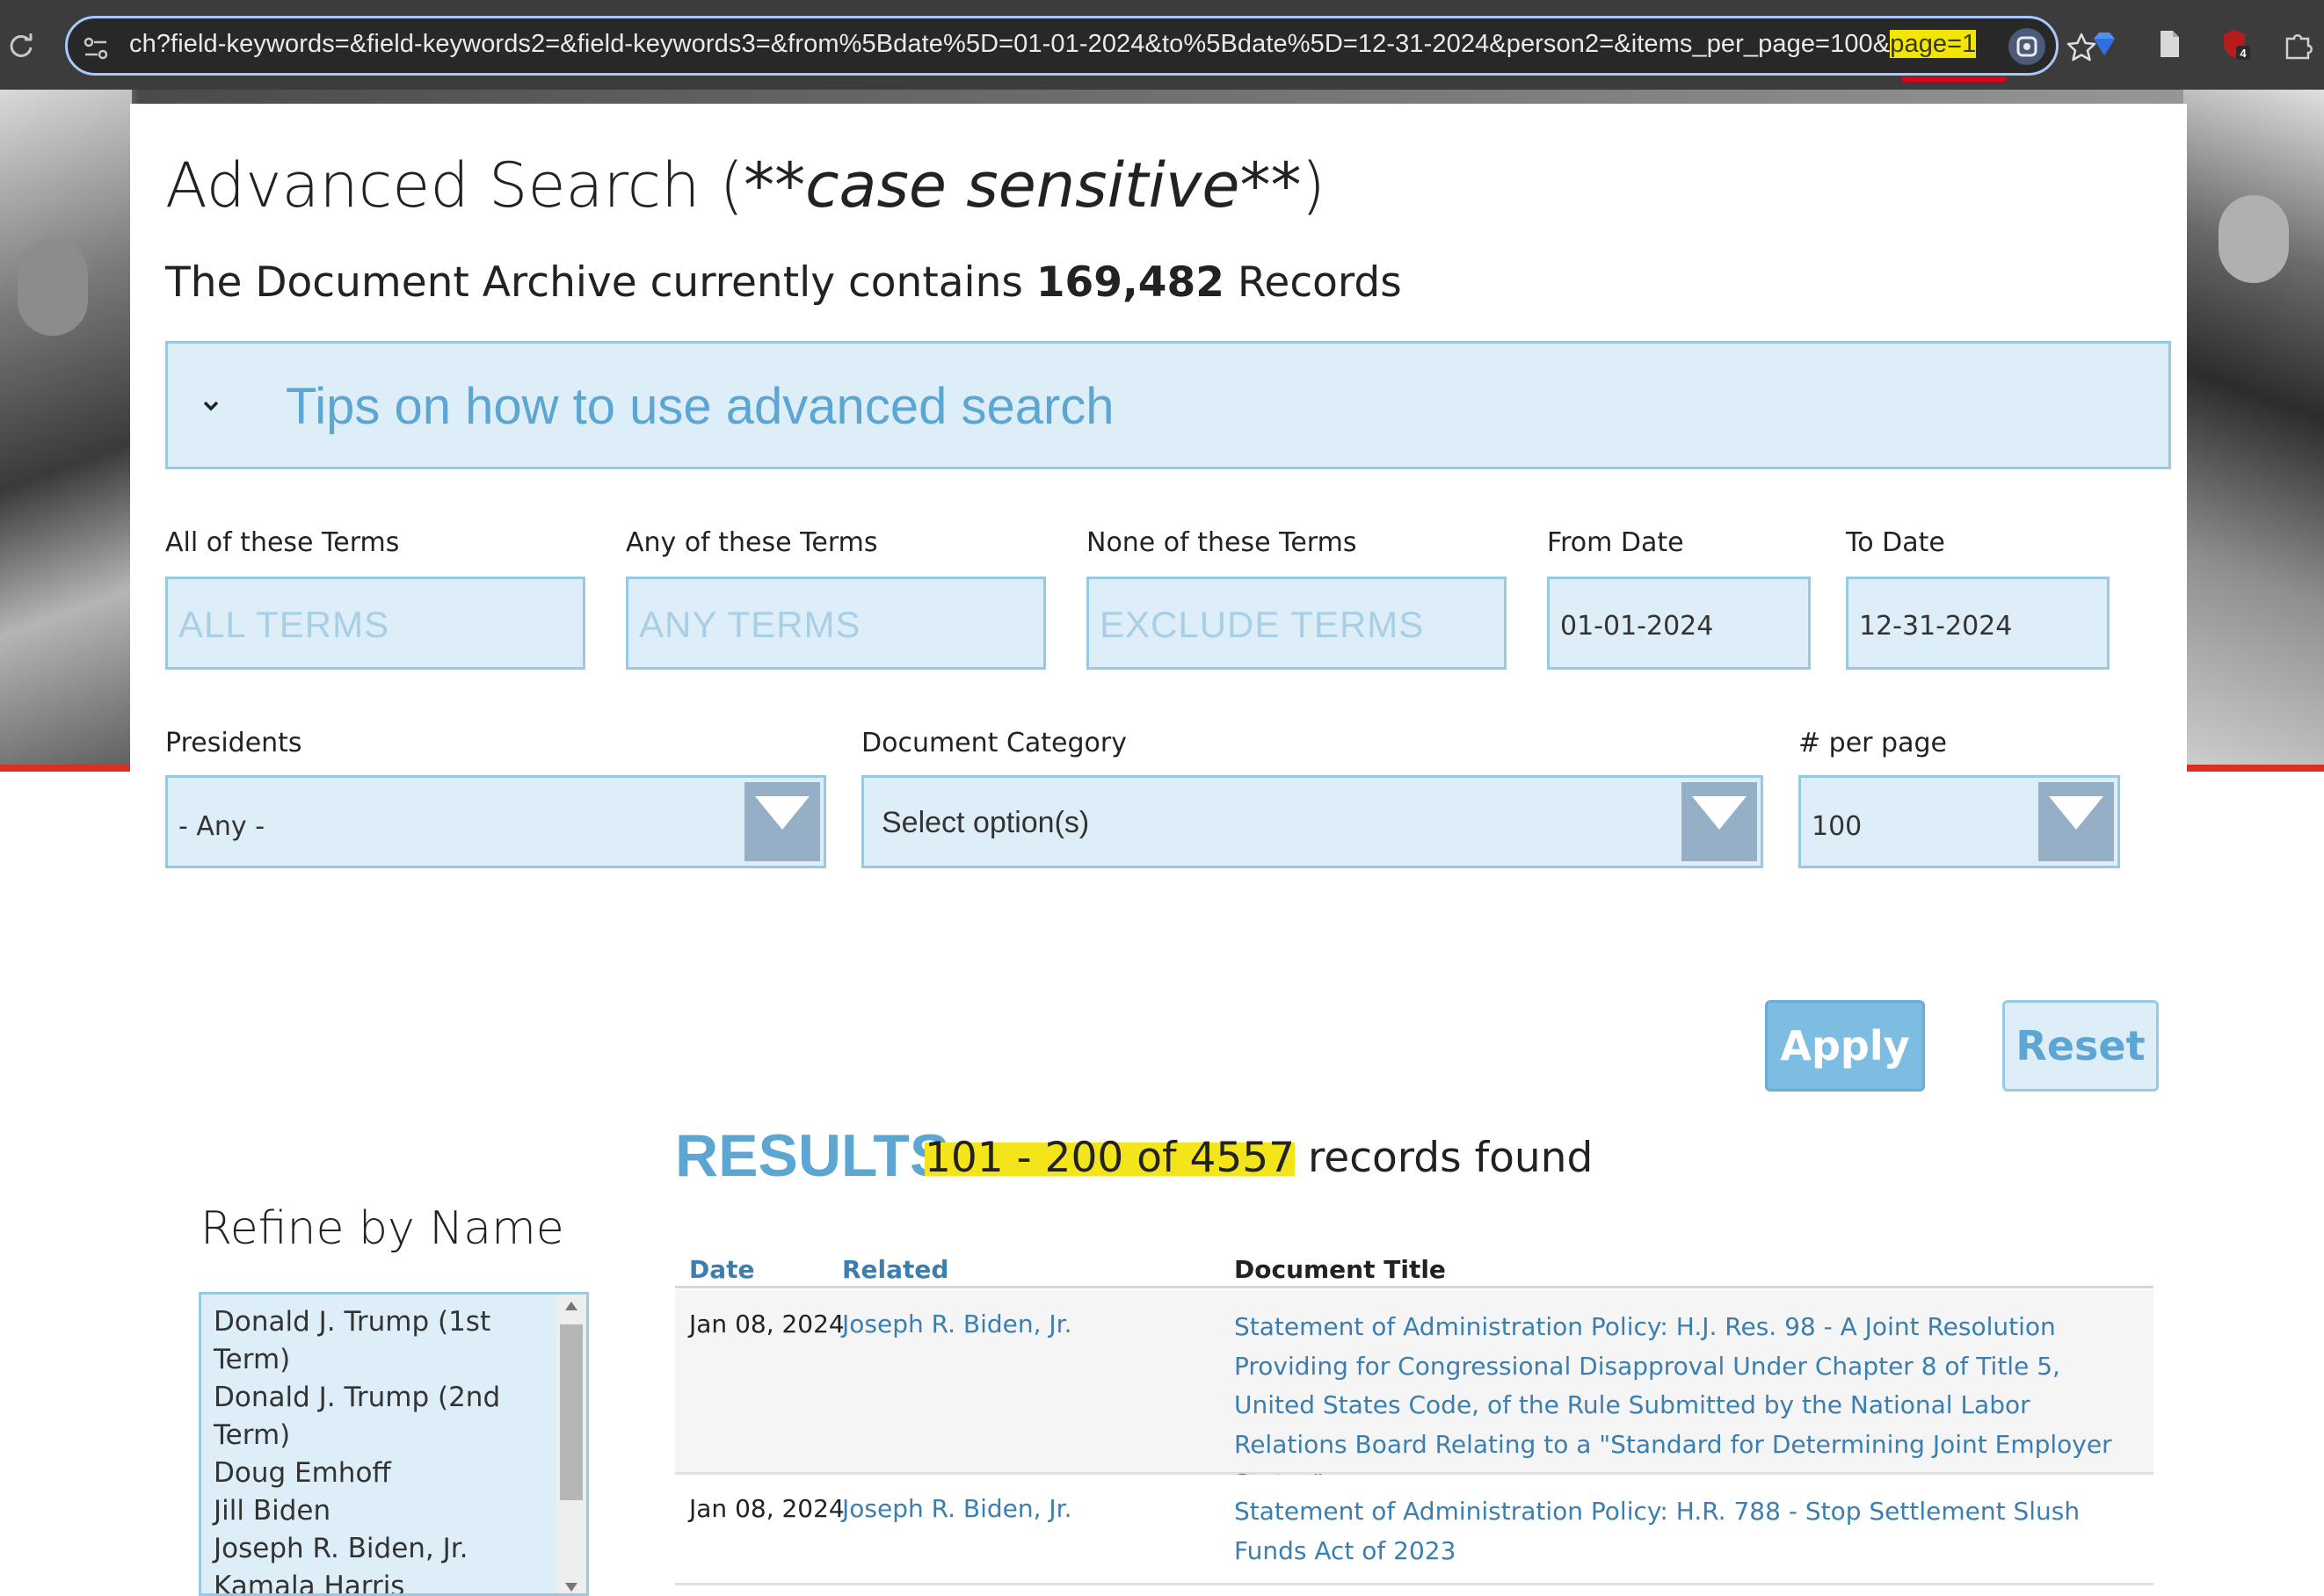  What do you see at coordinates (2243, 53) in the screenshot?
I see `extension-badge: 4` at bounding box center [2243, 53].